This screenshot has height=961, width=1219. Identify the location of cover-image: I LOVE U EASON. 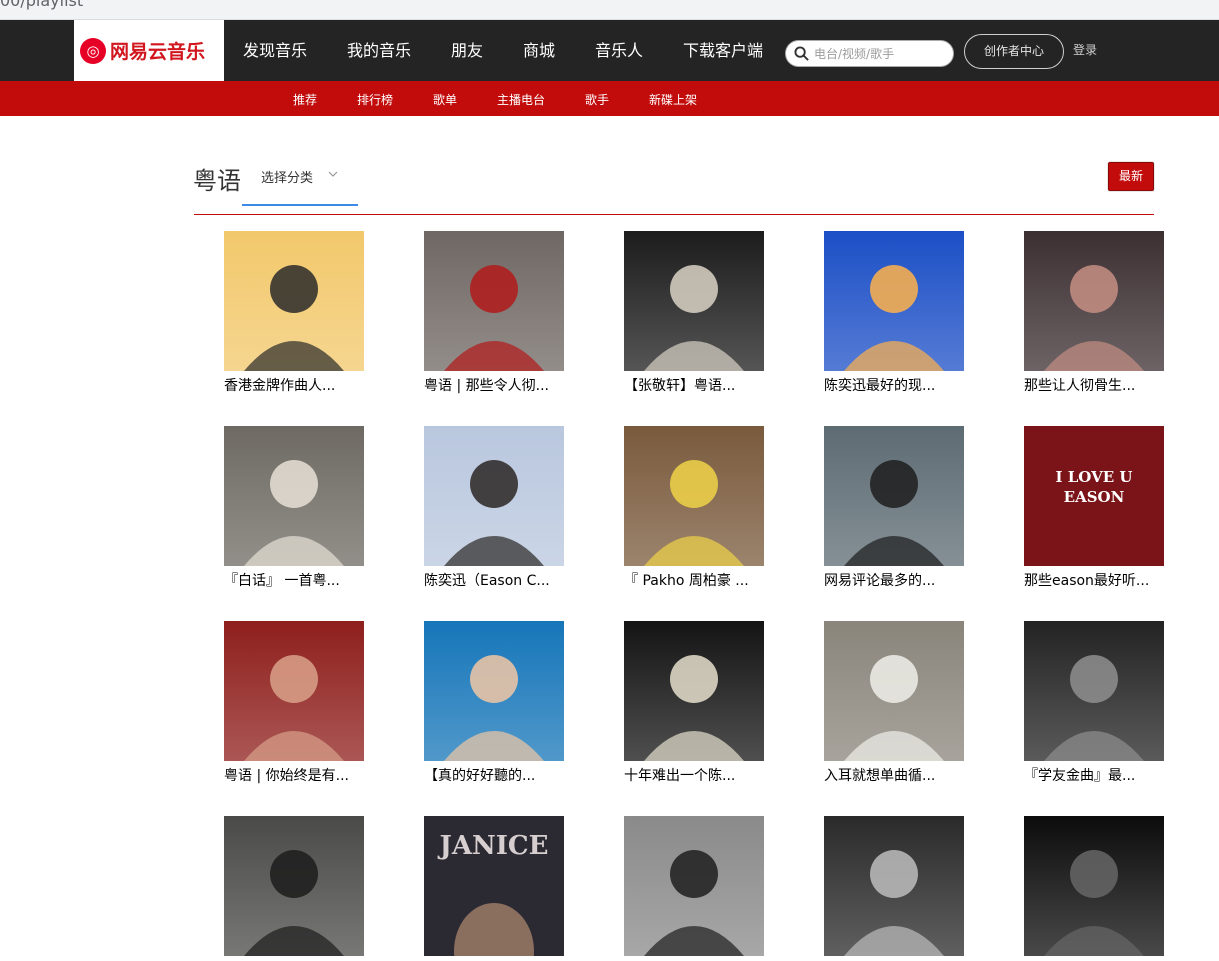
(1094, 496).